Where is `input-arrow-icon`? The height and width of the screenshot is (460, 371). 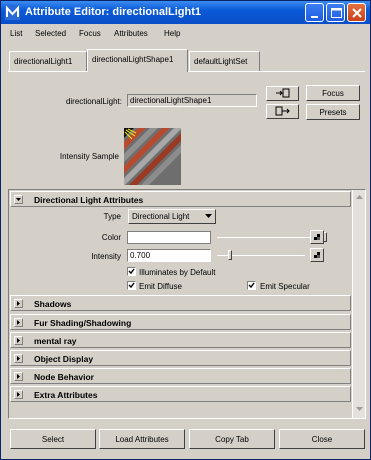 input-arrow-icon is located at coordinates (283, 93).